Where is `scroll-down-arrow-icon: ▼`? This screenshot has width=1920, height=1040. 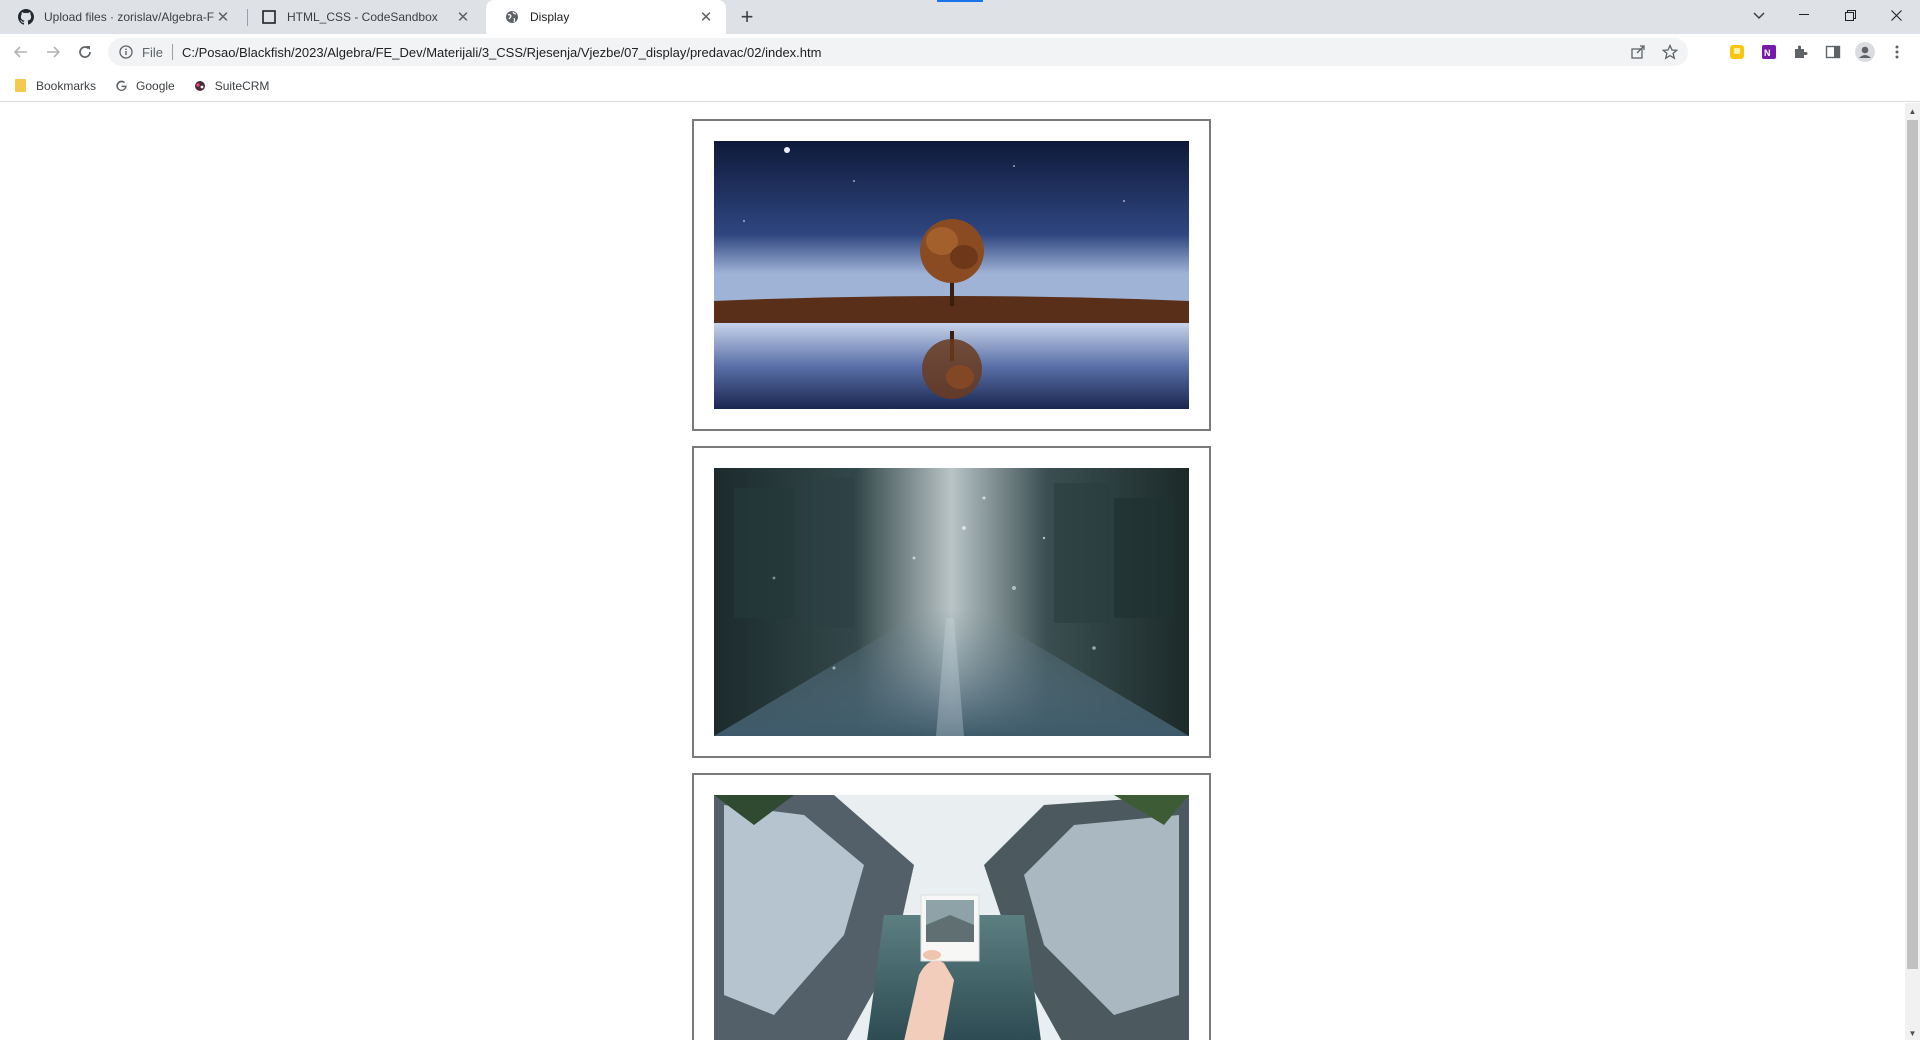 scroll-down-arrow-icon: ▼ is located at coordinates (1912, 1033).